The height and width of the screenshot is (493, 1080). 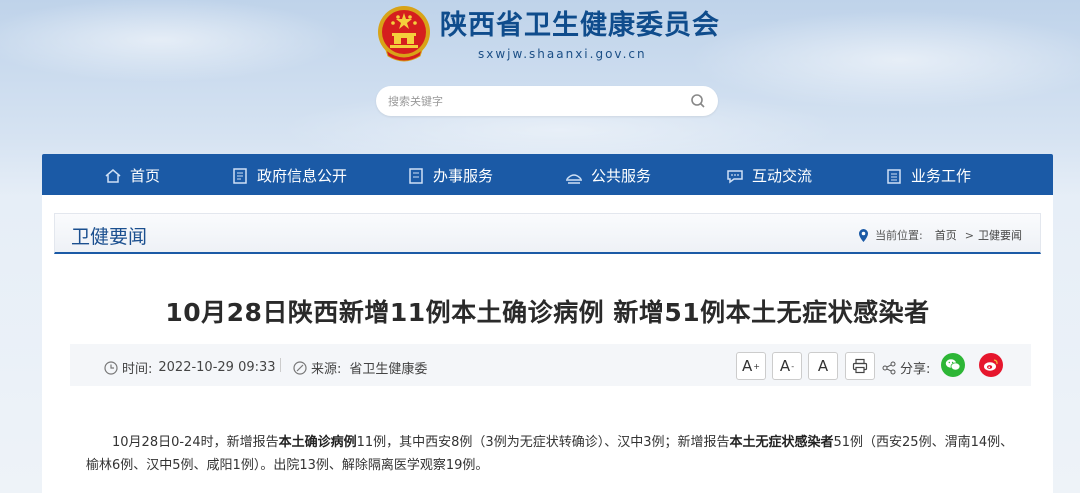 I want to click on body-bold-segment: 本土确诊病例, so click(x=317, y=442).